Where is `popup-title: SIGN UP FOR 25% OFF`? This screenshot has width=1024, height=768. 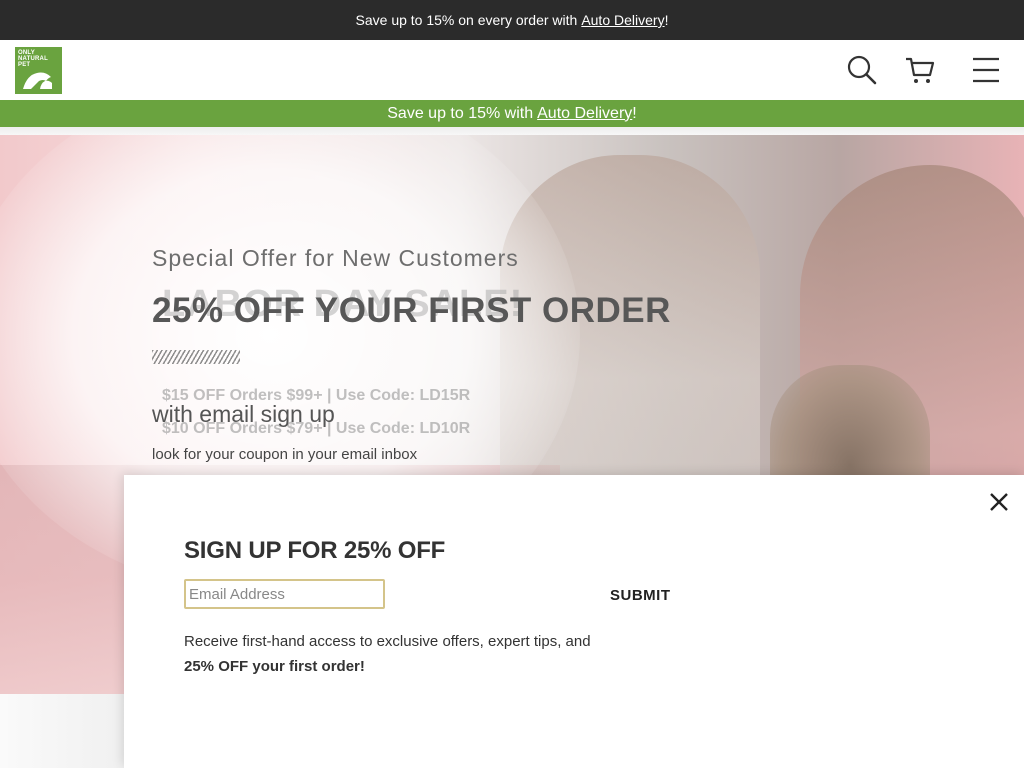
popup-title: SIGN UP FOR 25% OFF is located at coordinates (315, 550).